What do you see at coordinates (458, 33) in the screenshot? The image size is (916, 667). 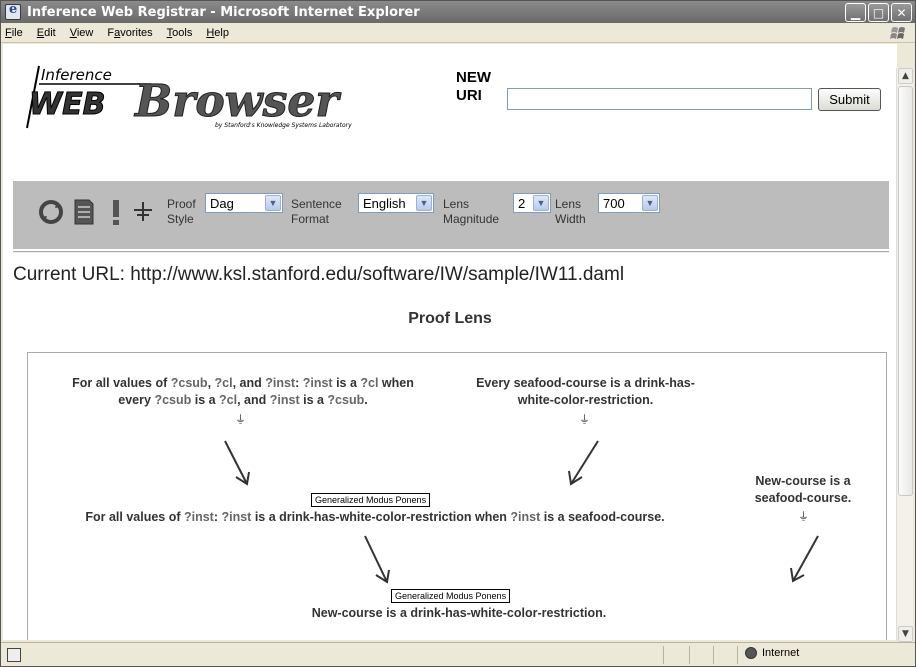 I see `menu-bar: File Edit View Favorites Tools Help` at bounding box center [458, 33].